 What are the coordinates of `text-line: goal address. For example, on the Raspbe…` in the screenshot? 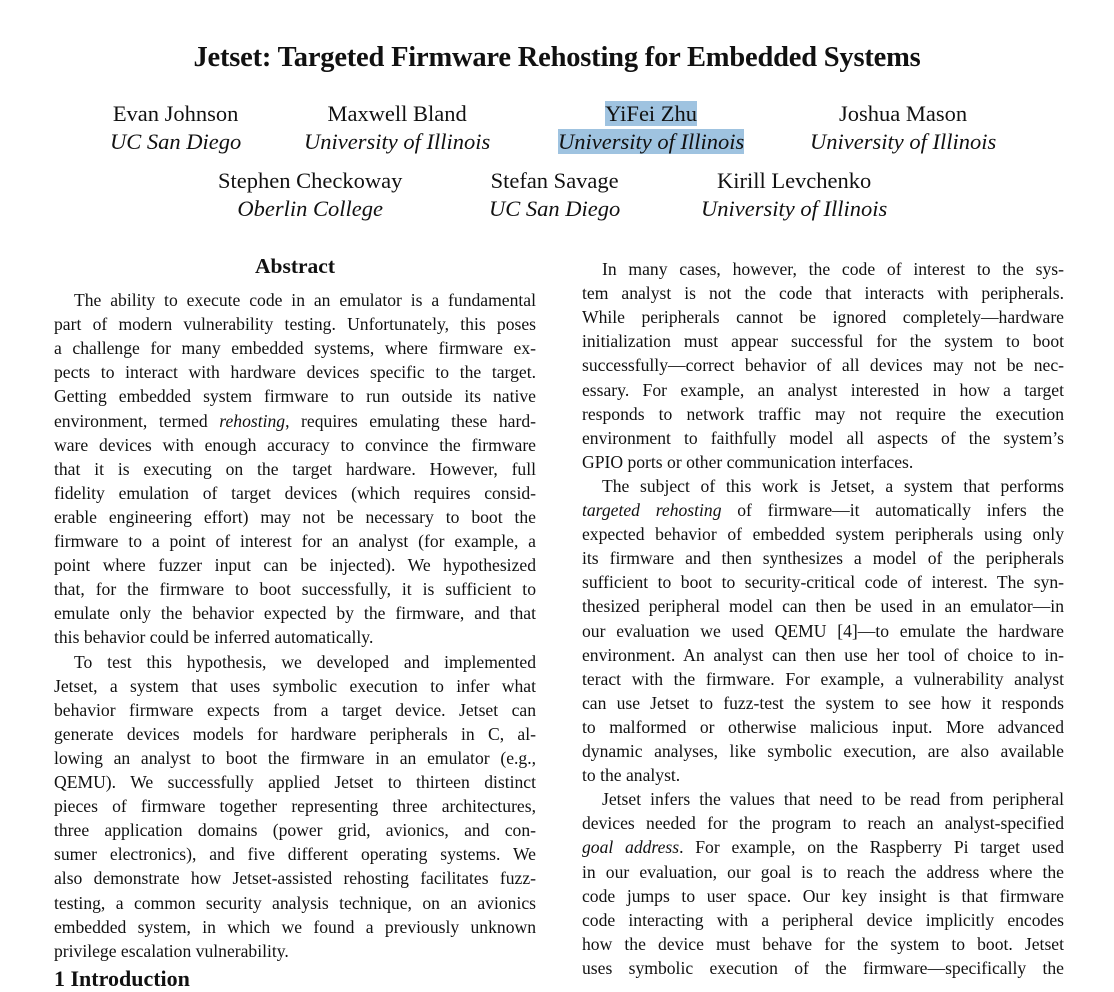 It's located at (823, 847).